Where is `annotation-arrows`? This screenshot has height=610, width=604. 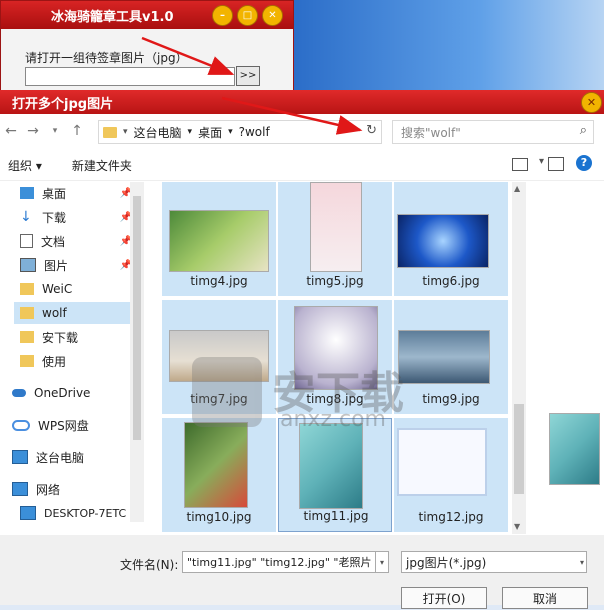
annotation-arrows is located at coordinates (252, 85).